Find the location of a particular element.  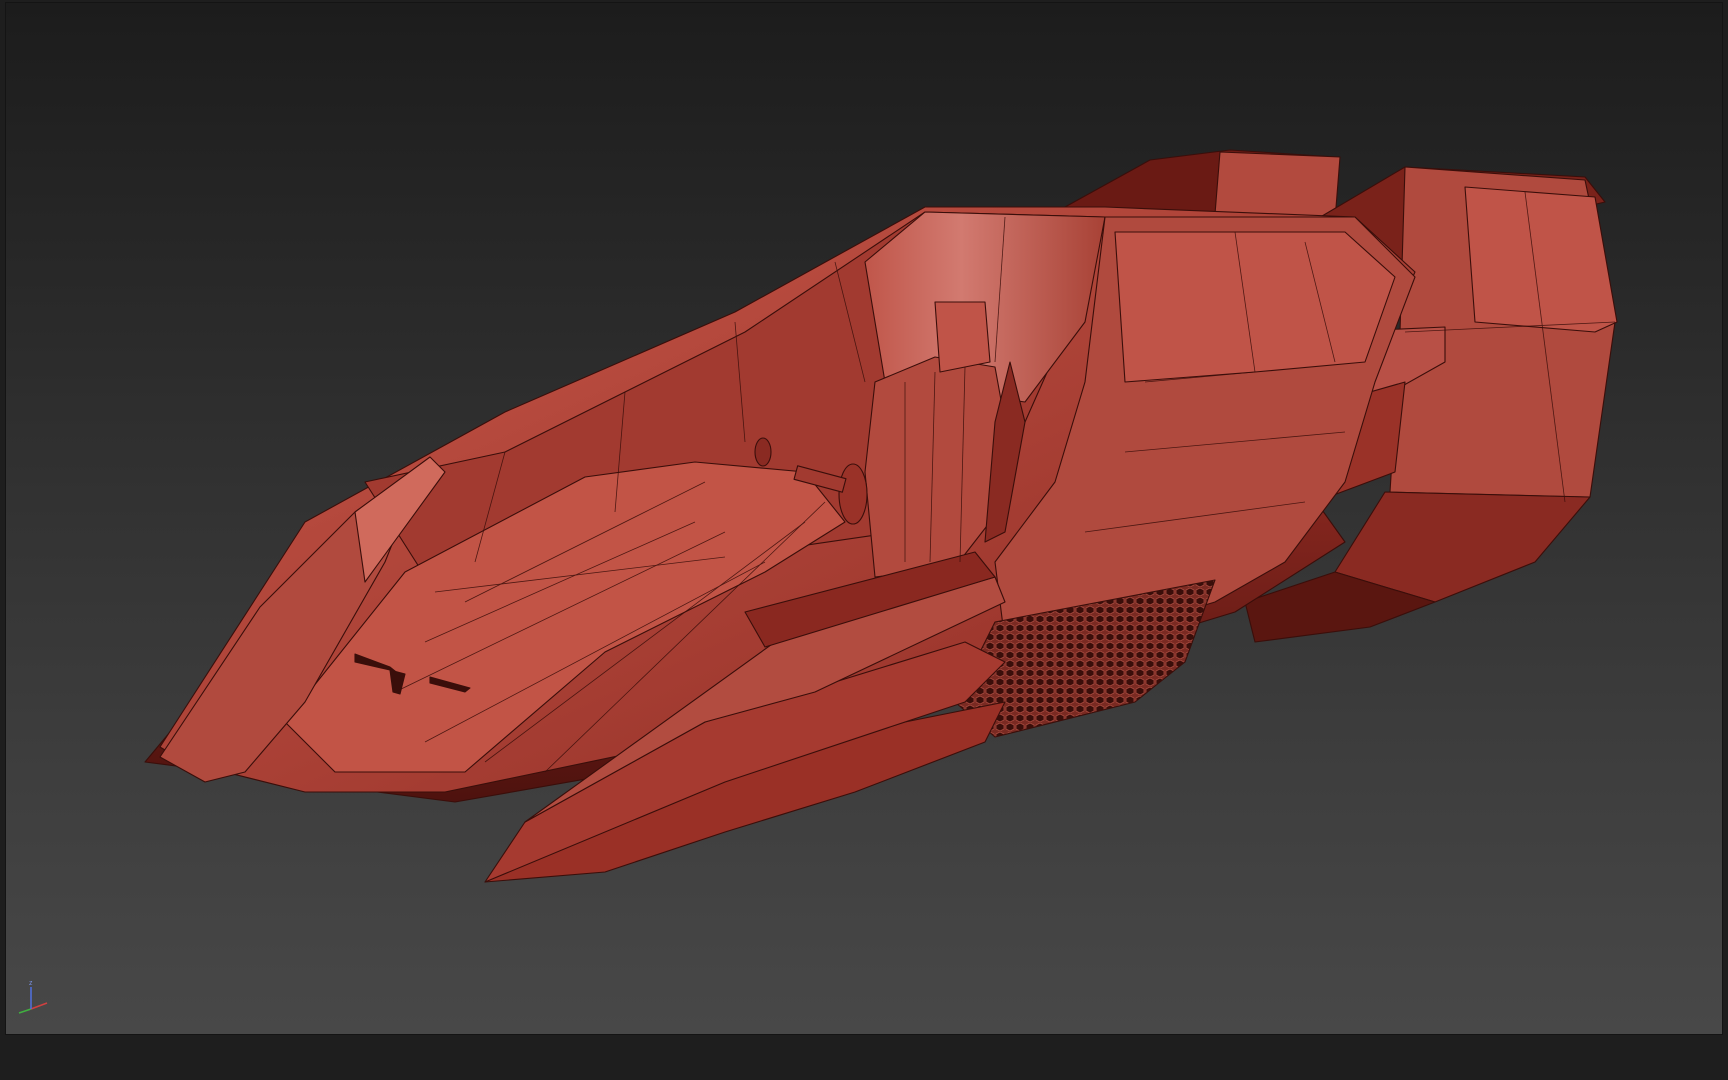

z-axis-label: z is located at coordinates (31, 983).